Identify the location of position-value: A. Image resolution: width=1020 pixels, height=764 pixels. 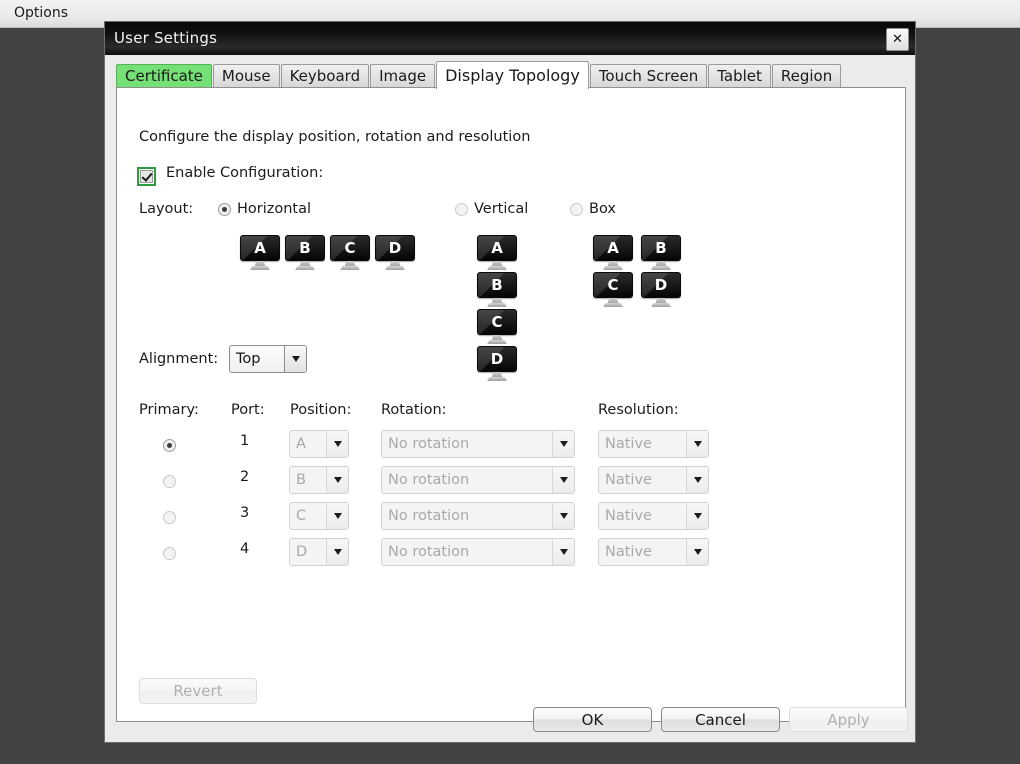
(301, 444).